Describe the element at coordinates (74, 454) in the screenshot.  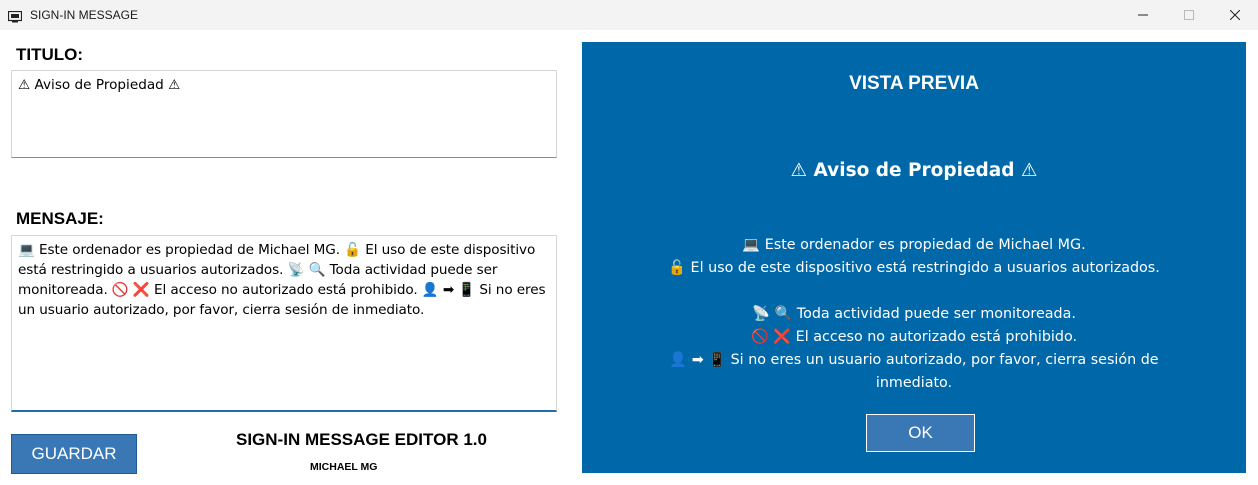
I see `save-button: GUARDAR` at that location.